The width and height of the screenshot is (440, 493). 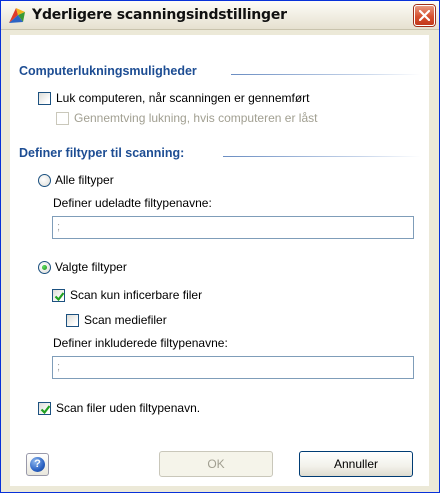 I want to click on help-button: ?, so click(x=37, y=464).